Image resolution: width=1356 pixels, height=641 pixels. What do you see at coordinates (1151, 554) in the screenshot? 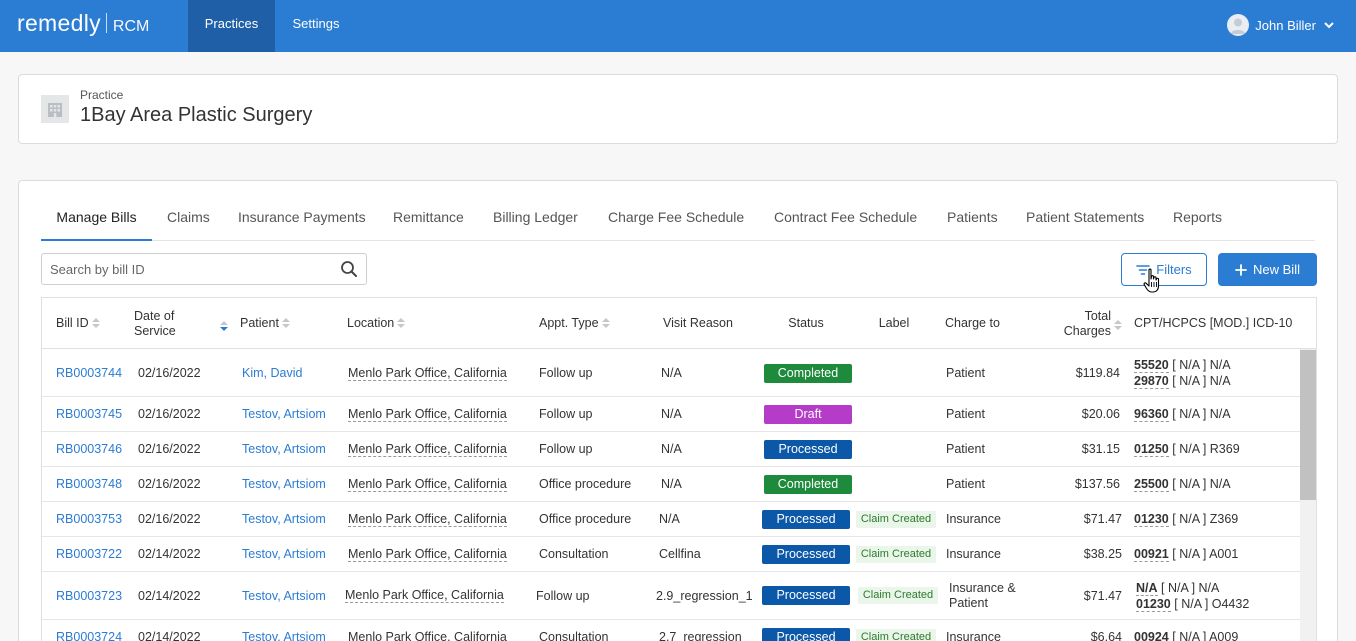
I see `cpt-code: 00921` at bounding box center [1151, 554].